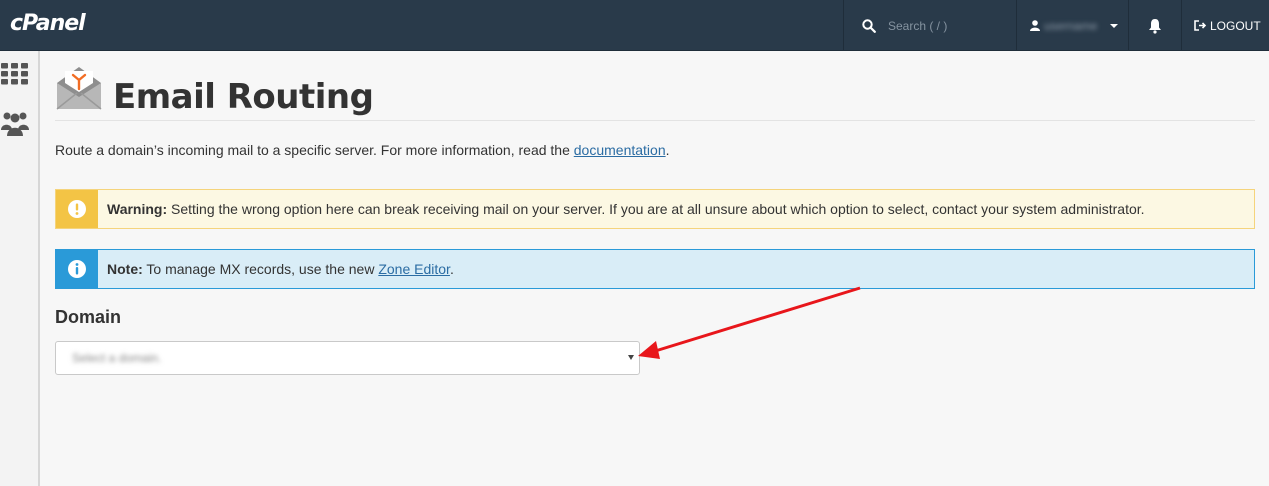 The image size is (1269, 486). I want to click on note-label: Note:, so click(125, 269).